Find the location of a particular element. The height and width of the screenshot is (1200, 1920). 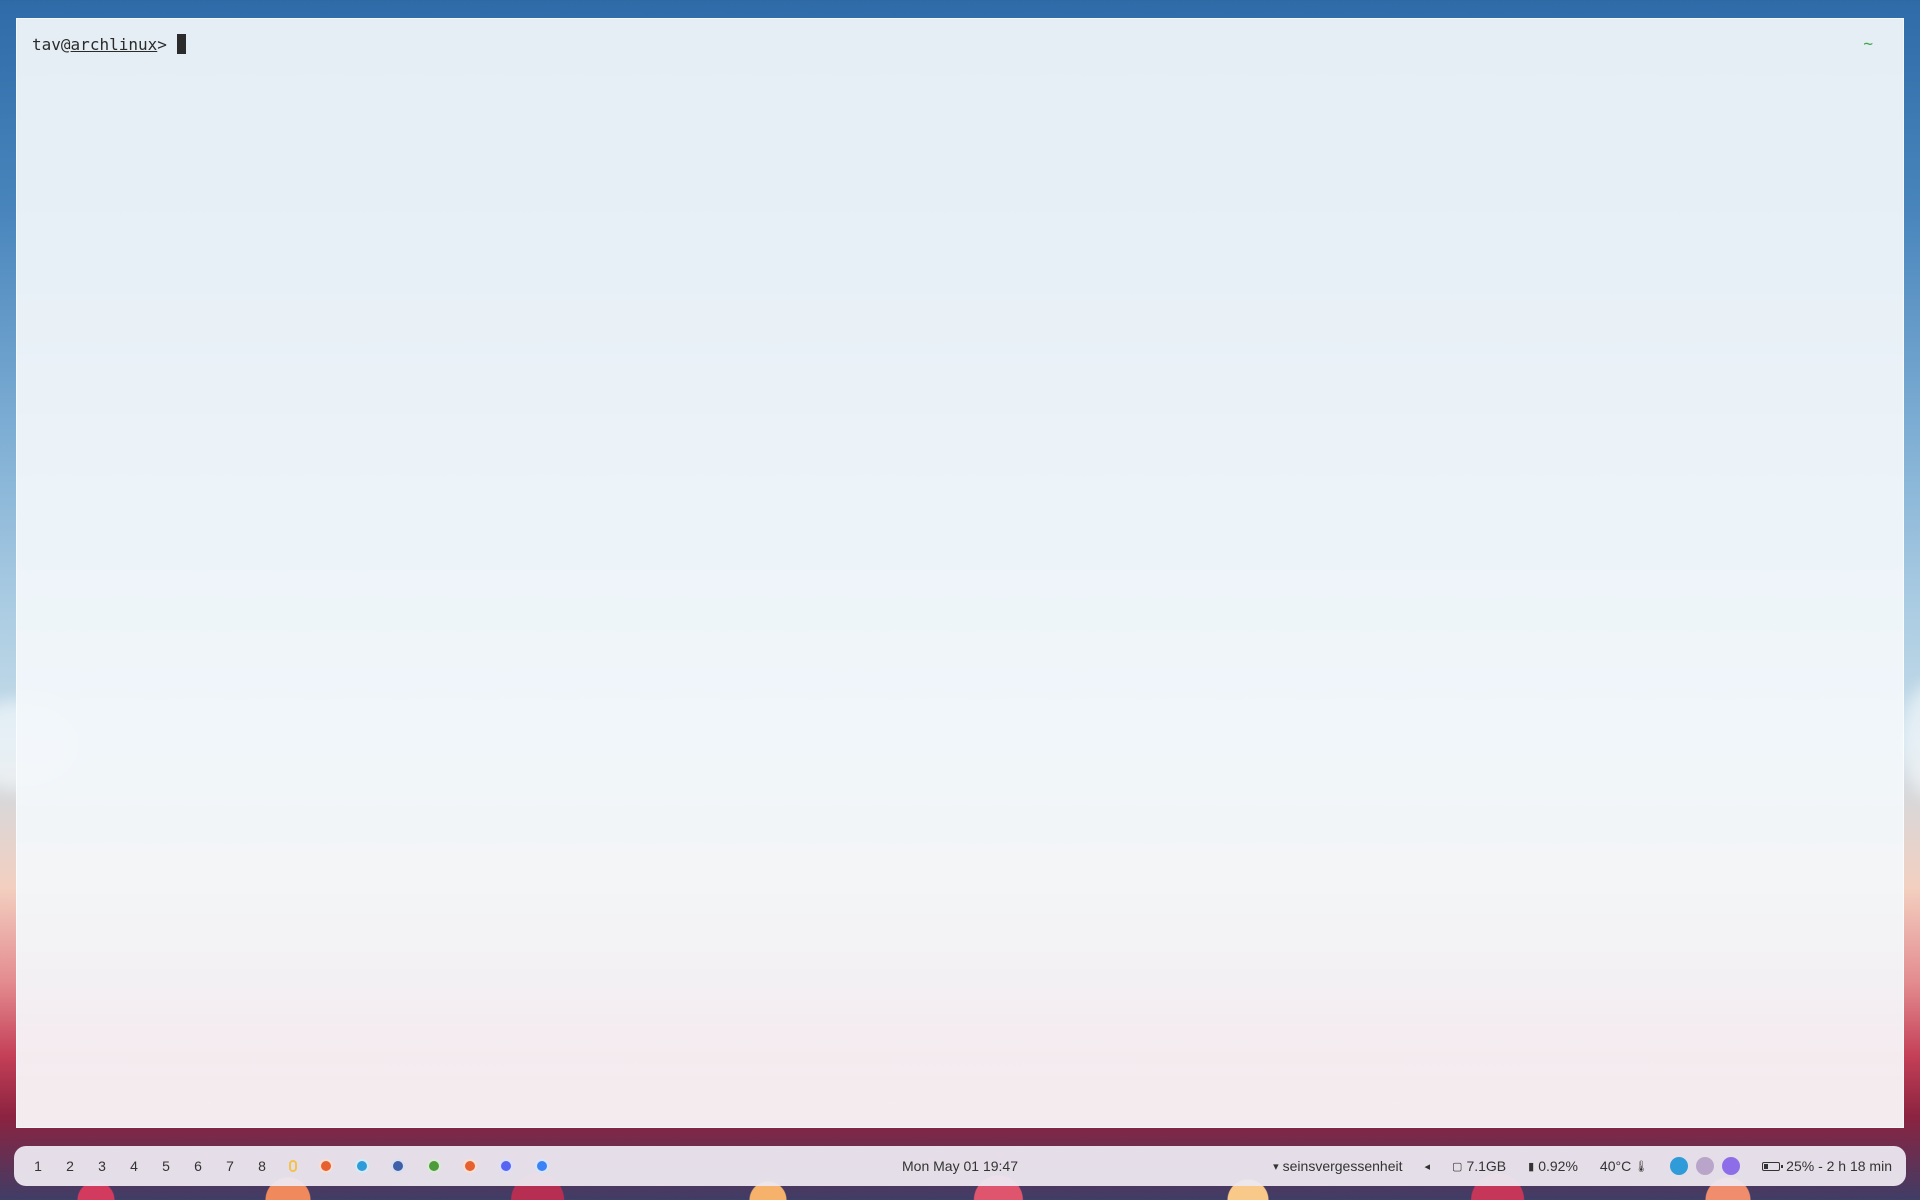

proton-tray-icon is located at coordinates (1731, 1166).